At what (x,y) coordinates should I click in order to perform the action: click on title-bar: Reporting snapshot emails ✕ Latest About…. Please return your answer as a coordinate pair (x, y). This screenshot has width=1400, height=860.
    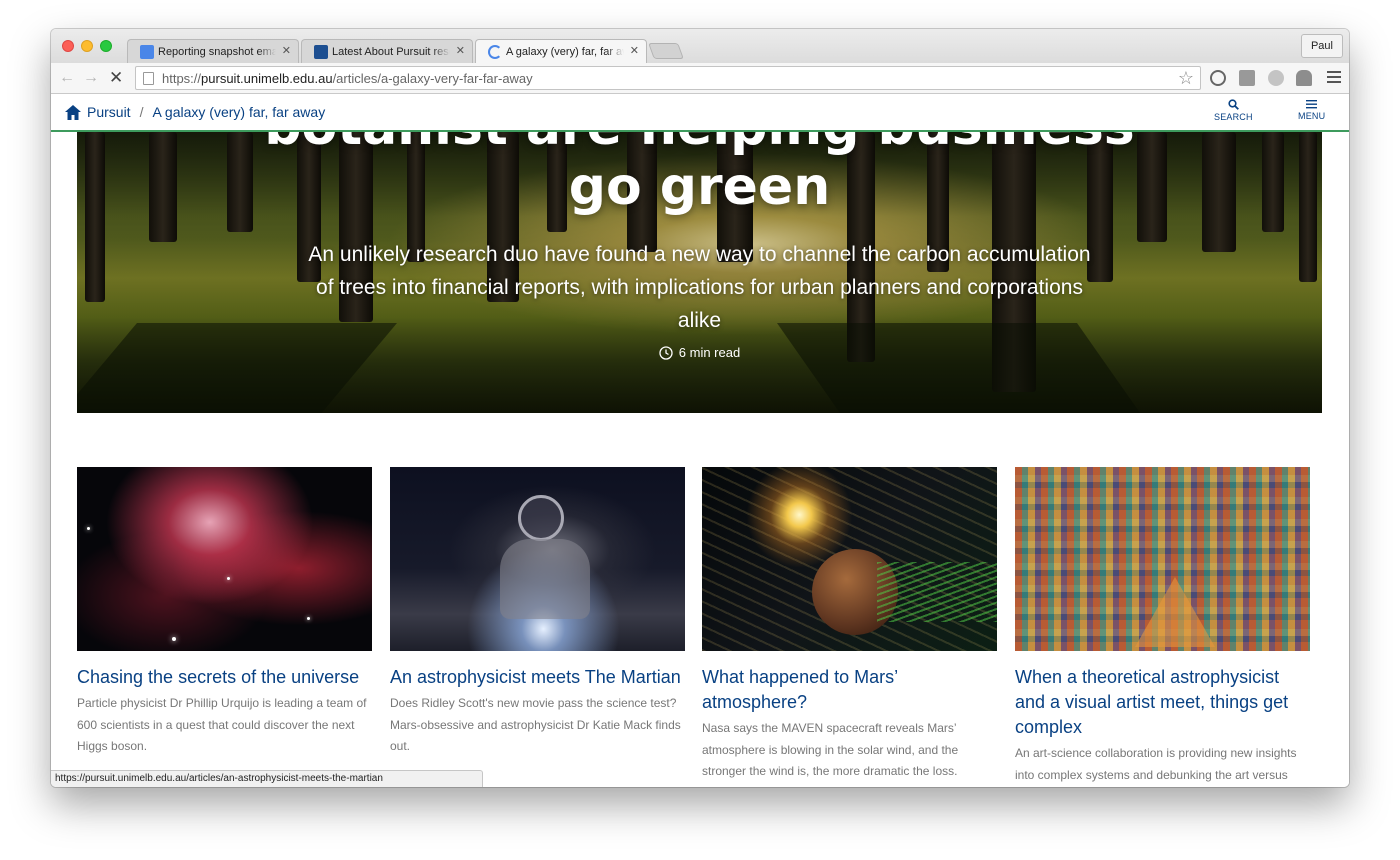
    Looking at the image, I should click on (700, 46).